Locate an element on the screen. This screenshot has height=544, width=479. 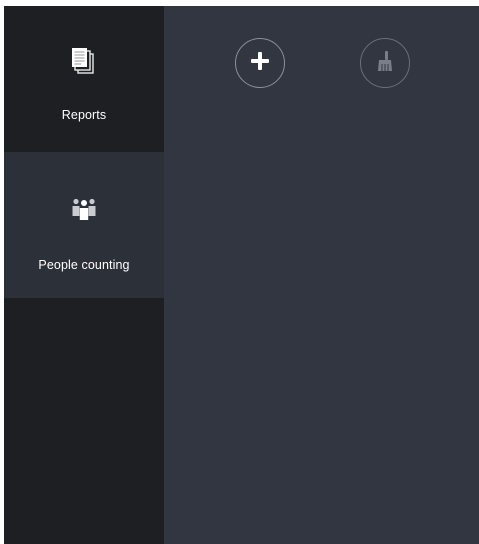
sidebar-item-reports: Reports is located at coordinates (84, 79).